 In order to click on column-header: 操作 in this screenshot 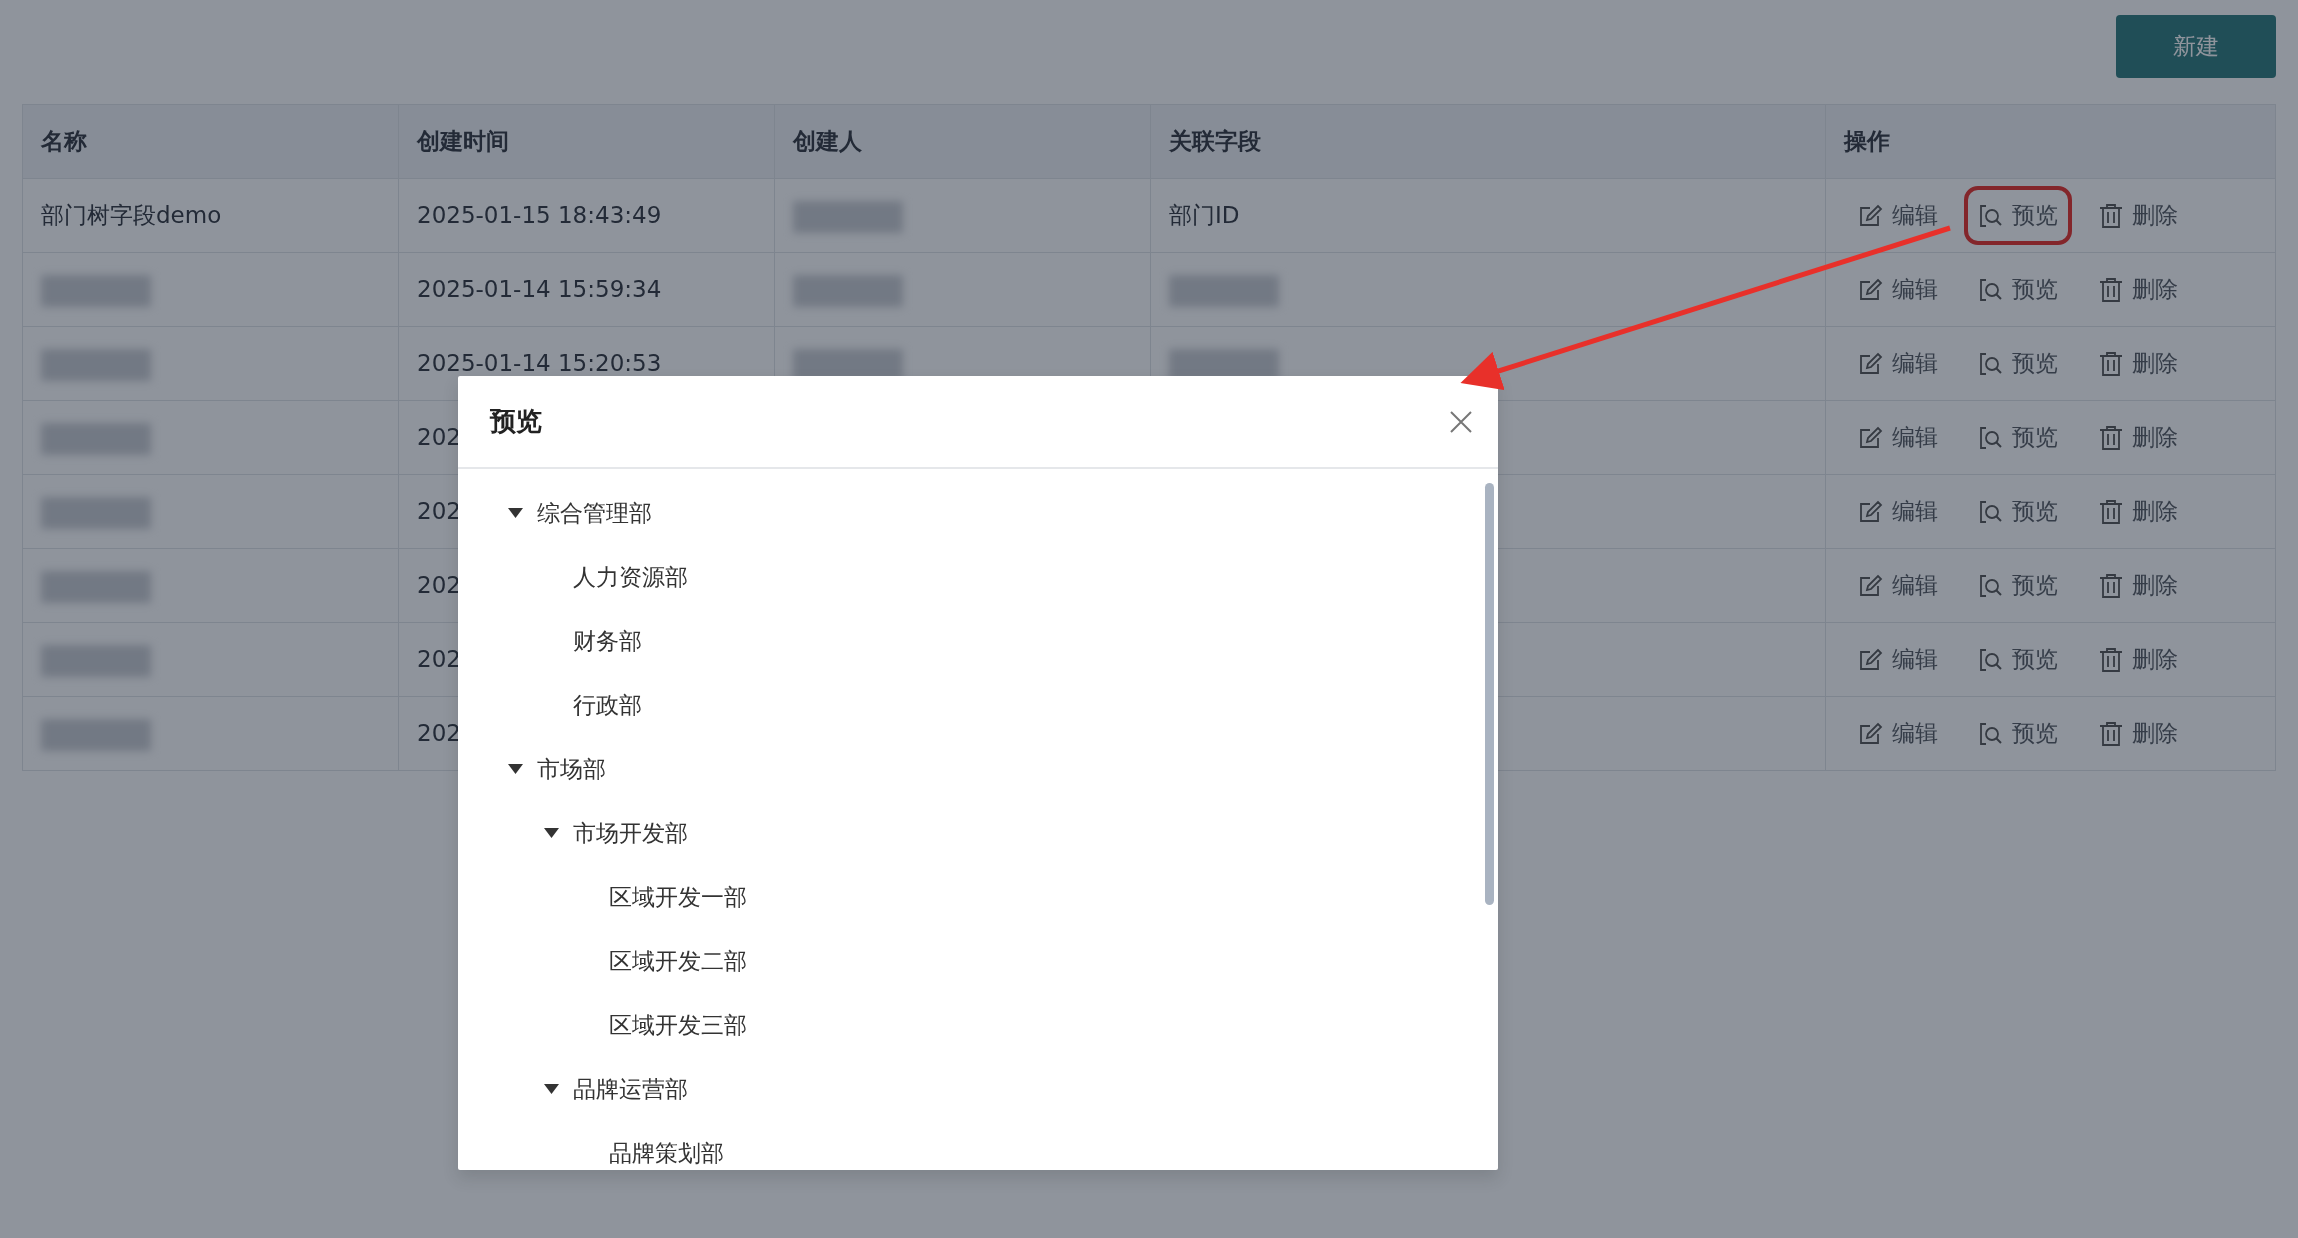, I will do `click(2050, 141)`.